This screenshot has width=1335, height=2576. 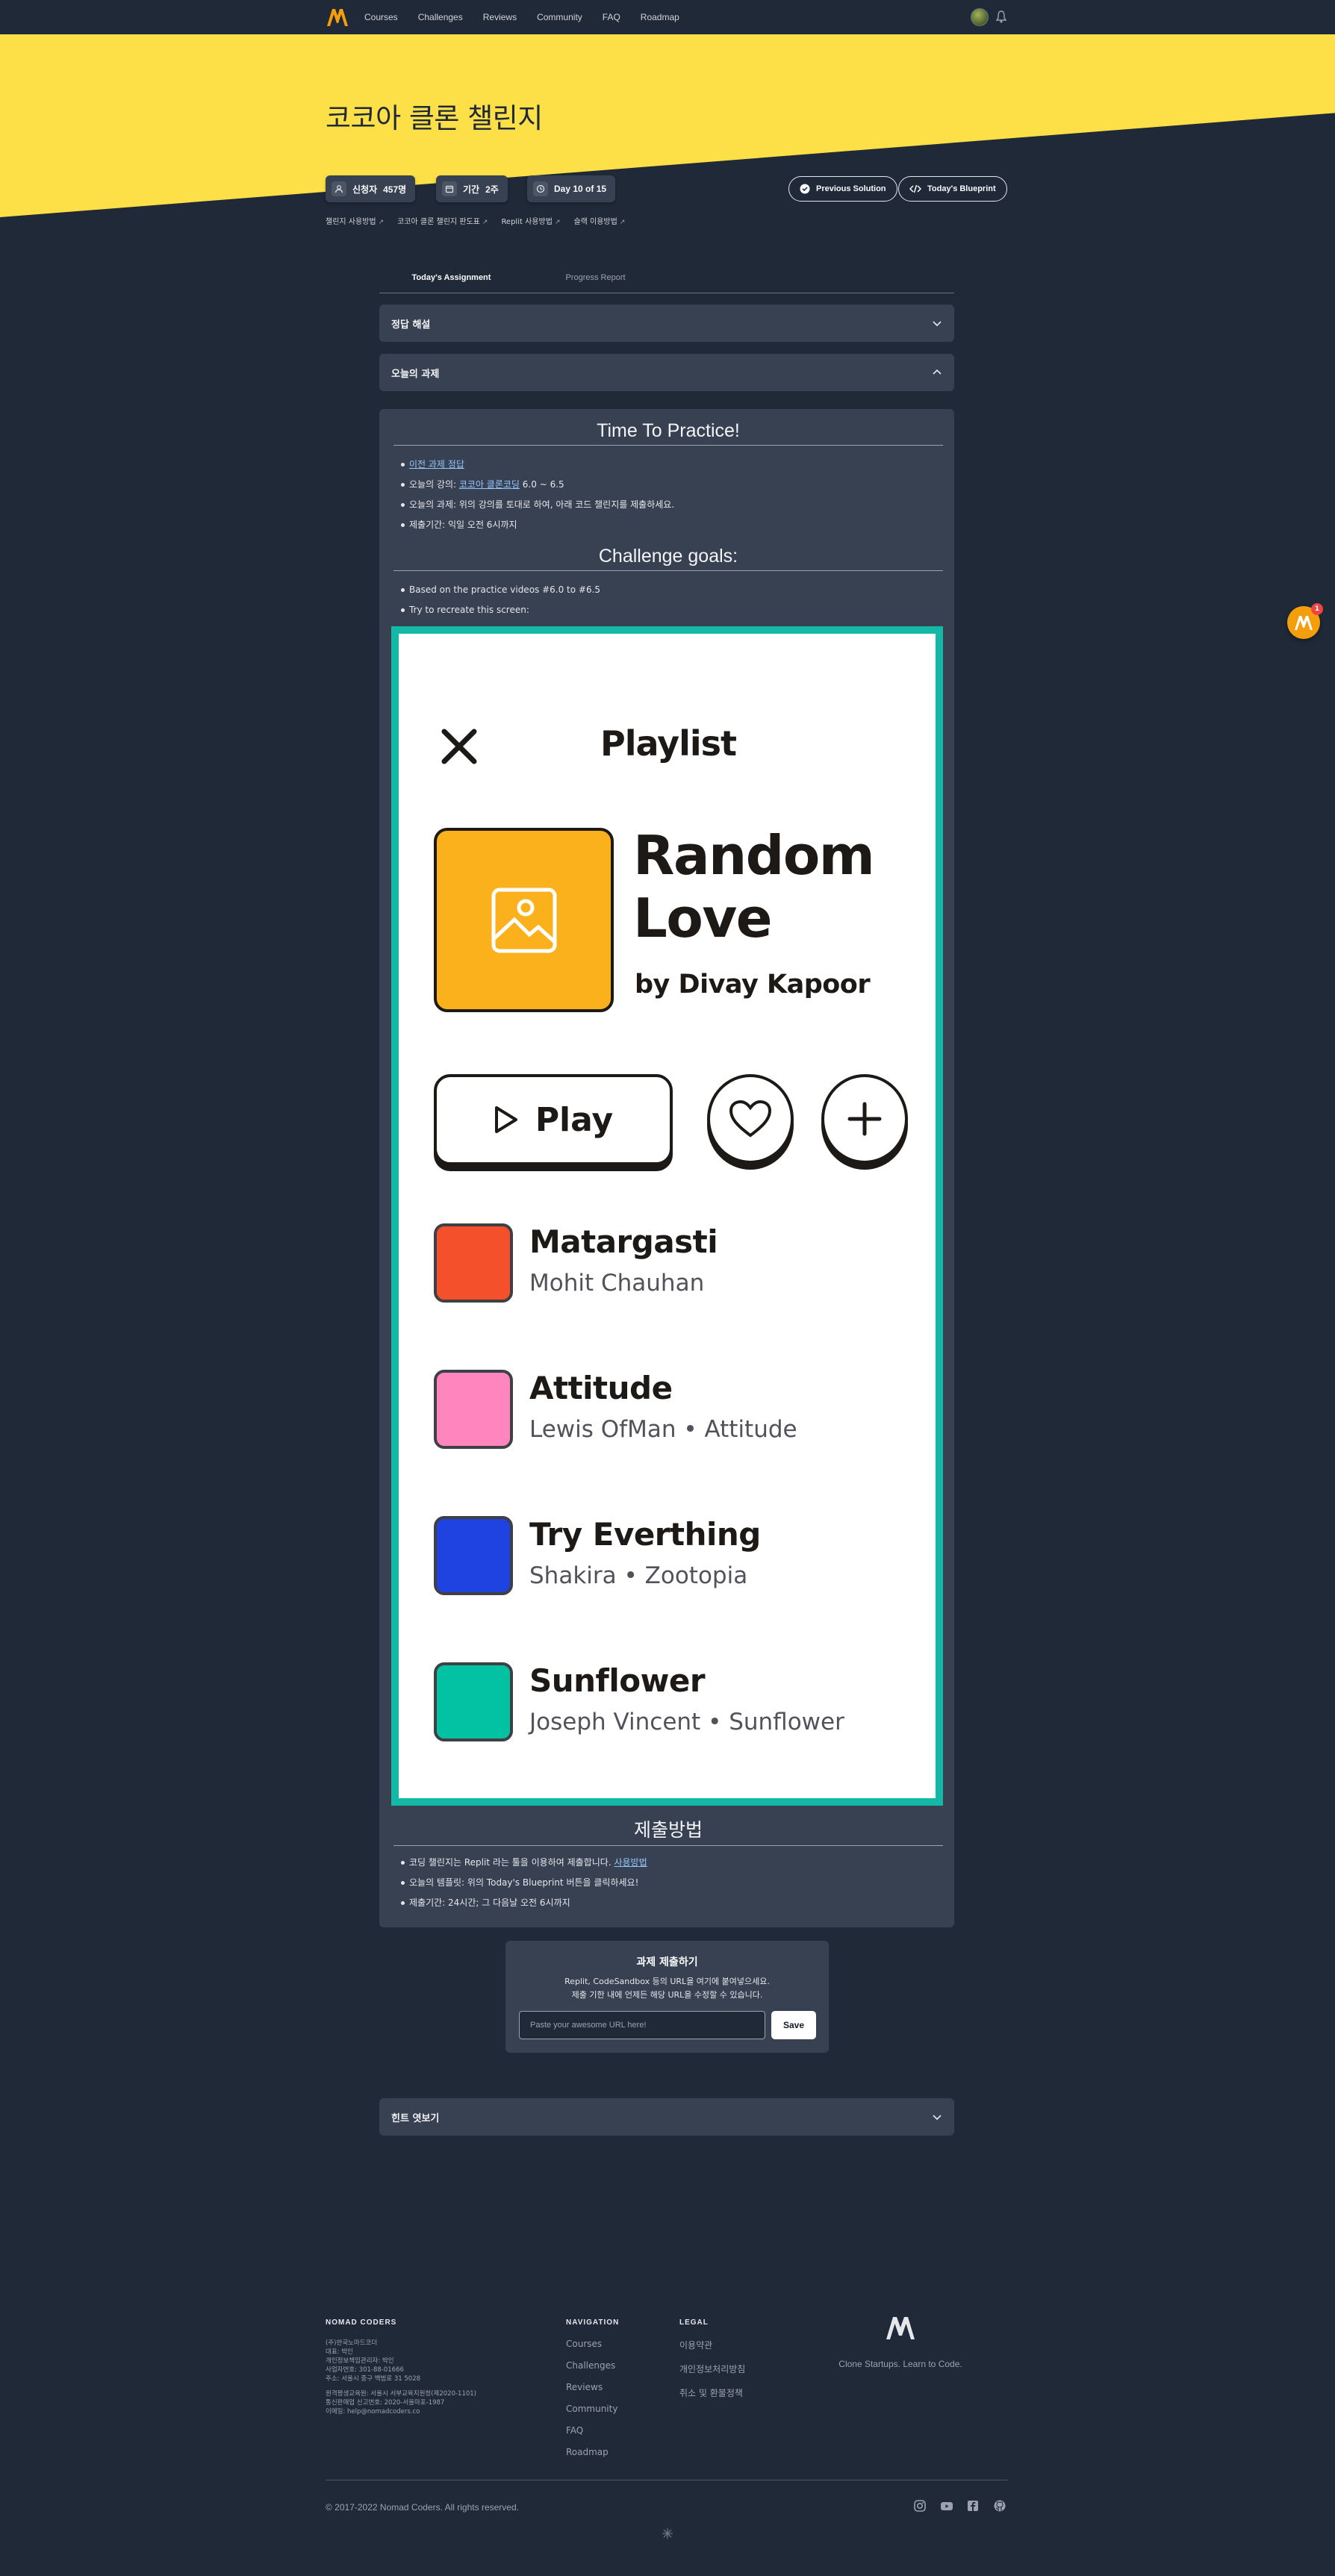 I want to click on day-badge: Day 10 of 15, so click(x=571, y=188).